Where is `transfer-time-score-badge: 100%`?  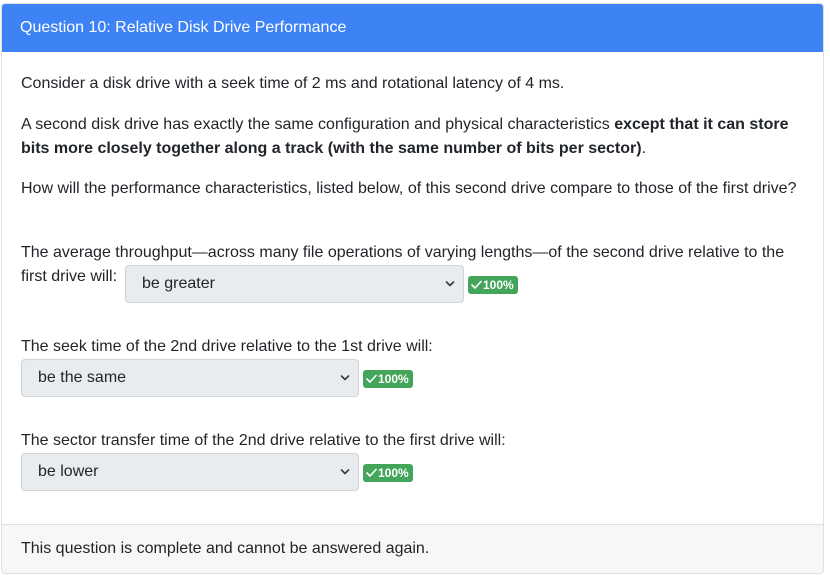 transfer-time-score-badge: 100% is located at coordinates (388, 473).